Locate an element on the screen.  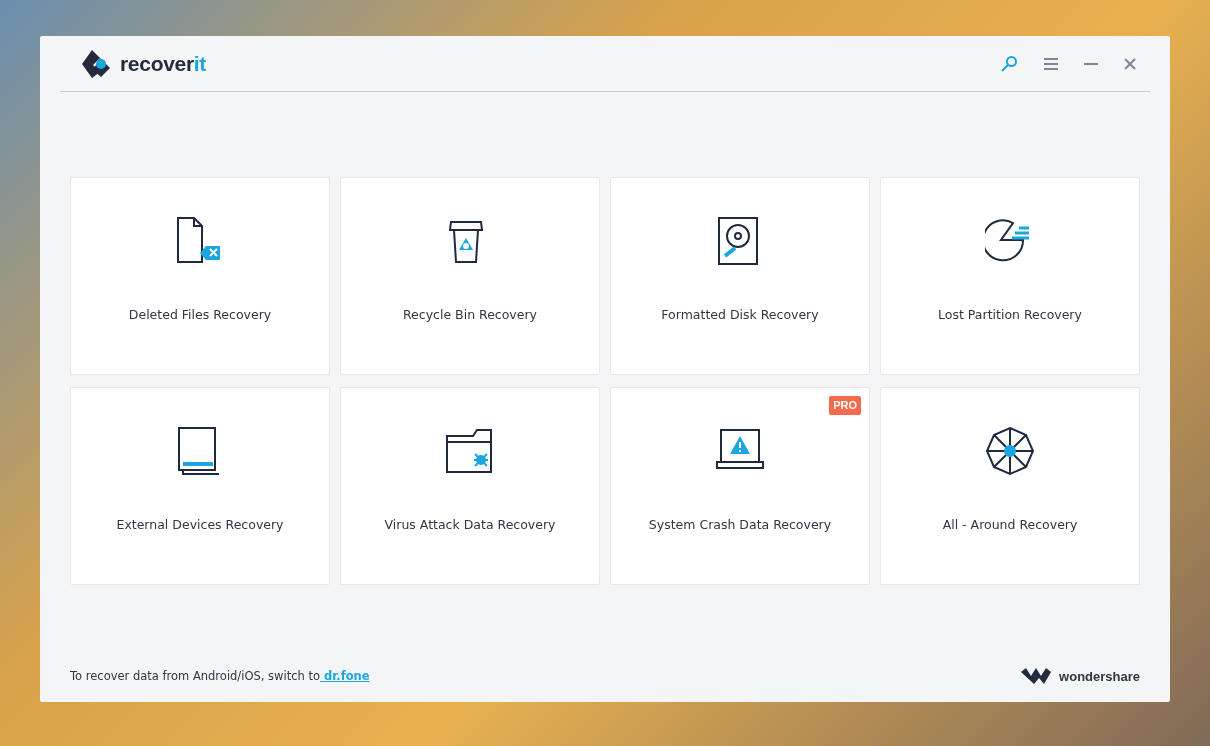
recovery-option-card: Formatted Disk Recovery is located at coordinates (740, 276).